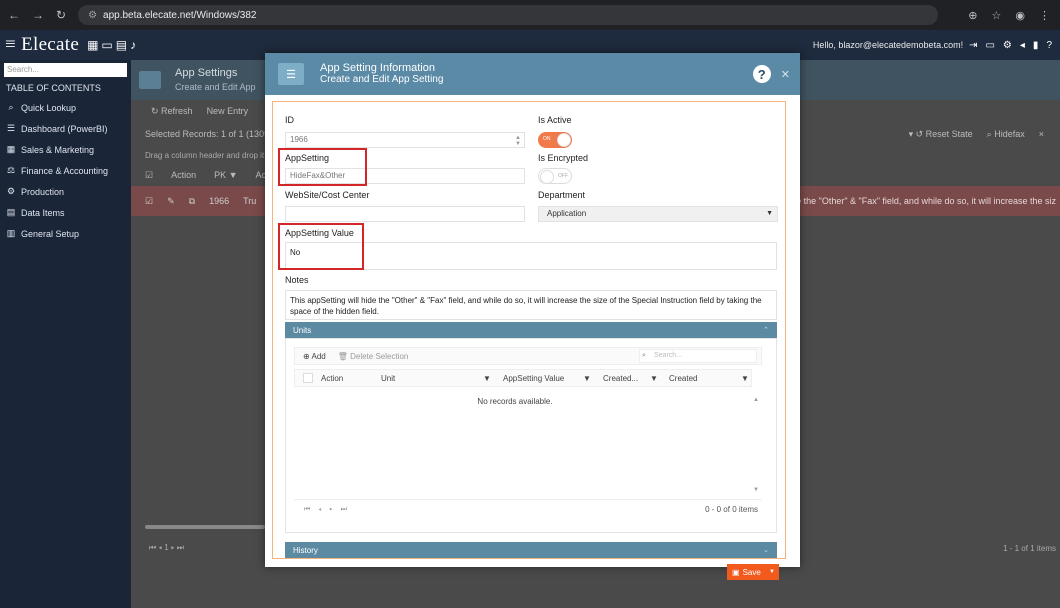  What do you see at coordinates (11, 233) in the screenshot?
I see `bank-icon: ▥` at bounding box center [11, 233].